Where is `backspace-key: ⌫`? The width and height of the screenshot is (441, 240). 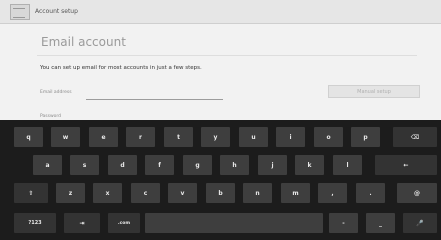
backspace-key: ⌫ is located at coordinates (415, 137).